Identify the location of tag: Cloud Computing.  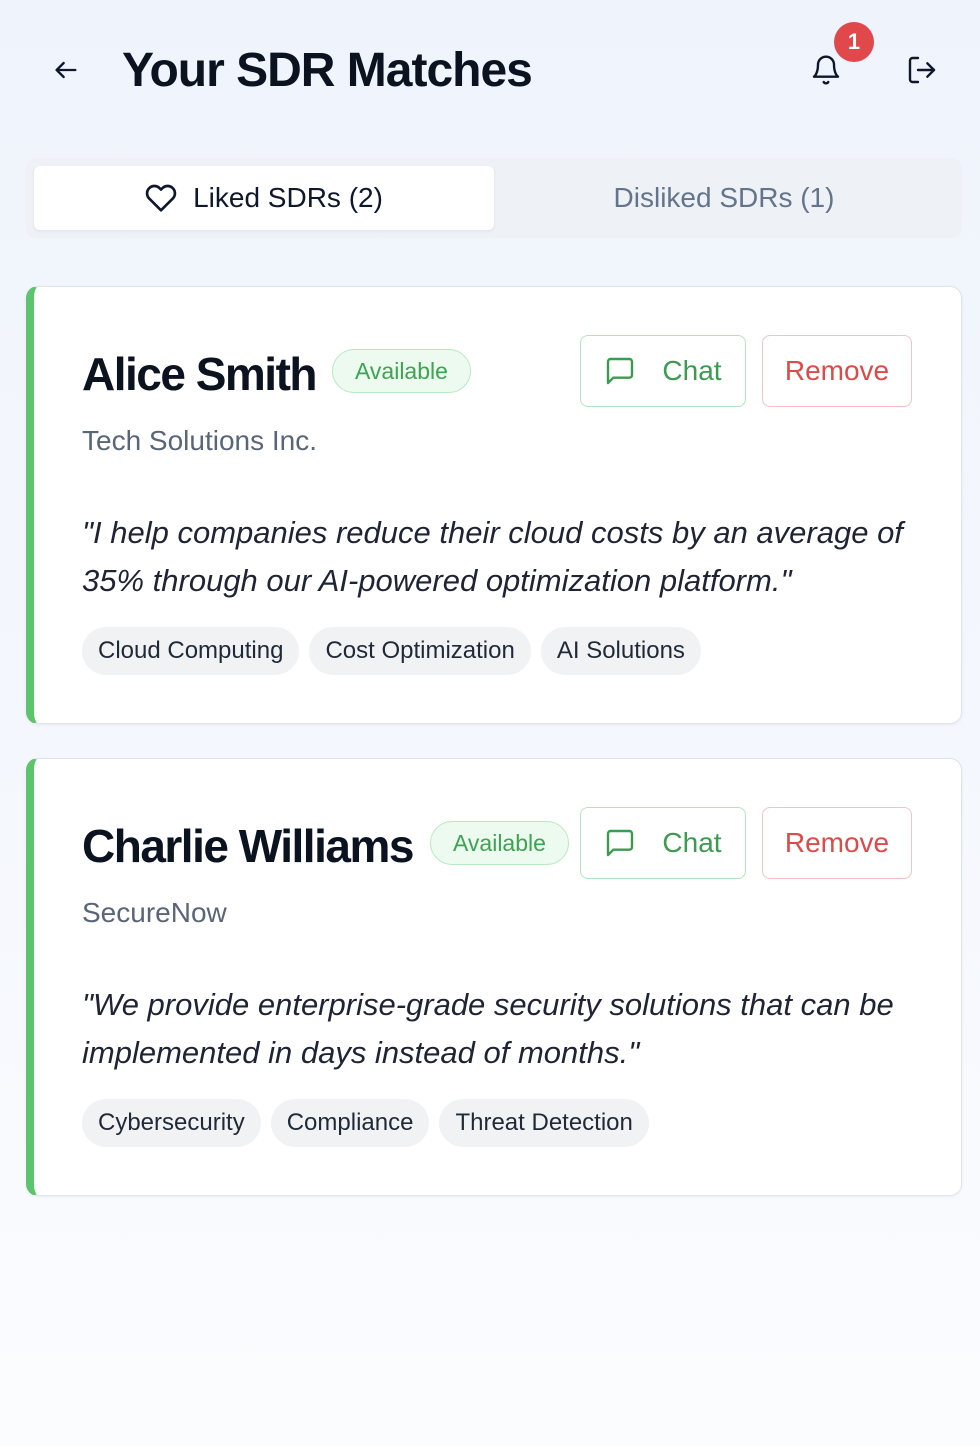
(191, 651).